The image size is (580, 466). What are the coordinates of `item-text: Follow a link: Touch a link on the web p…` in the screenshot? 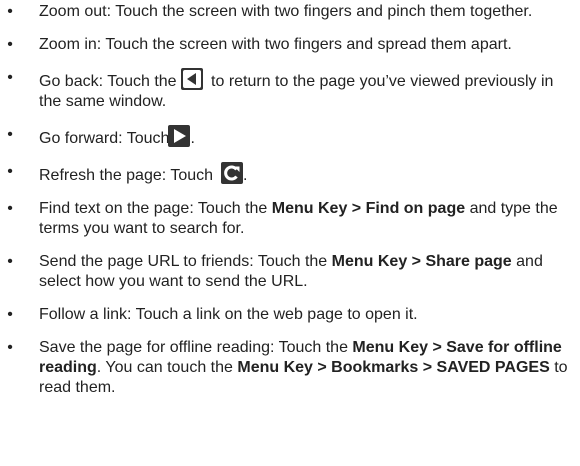 It's located at (228, 314).